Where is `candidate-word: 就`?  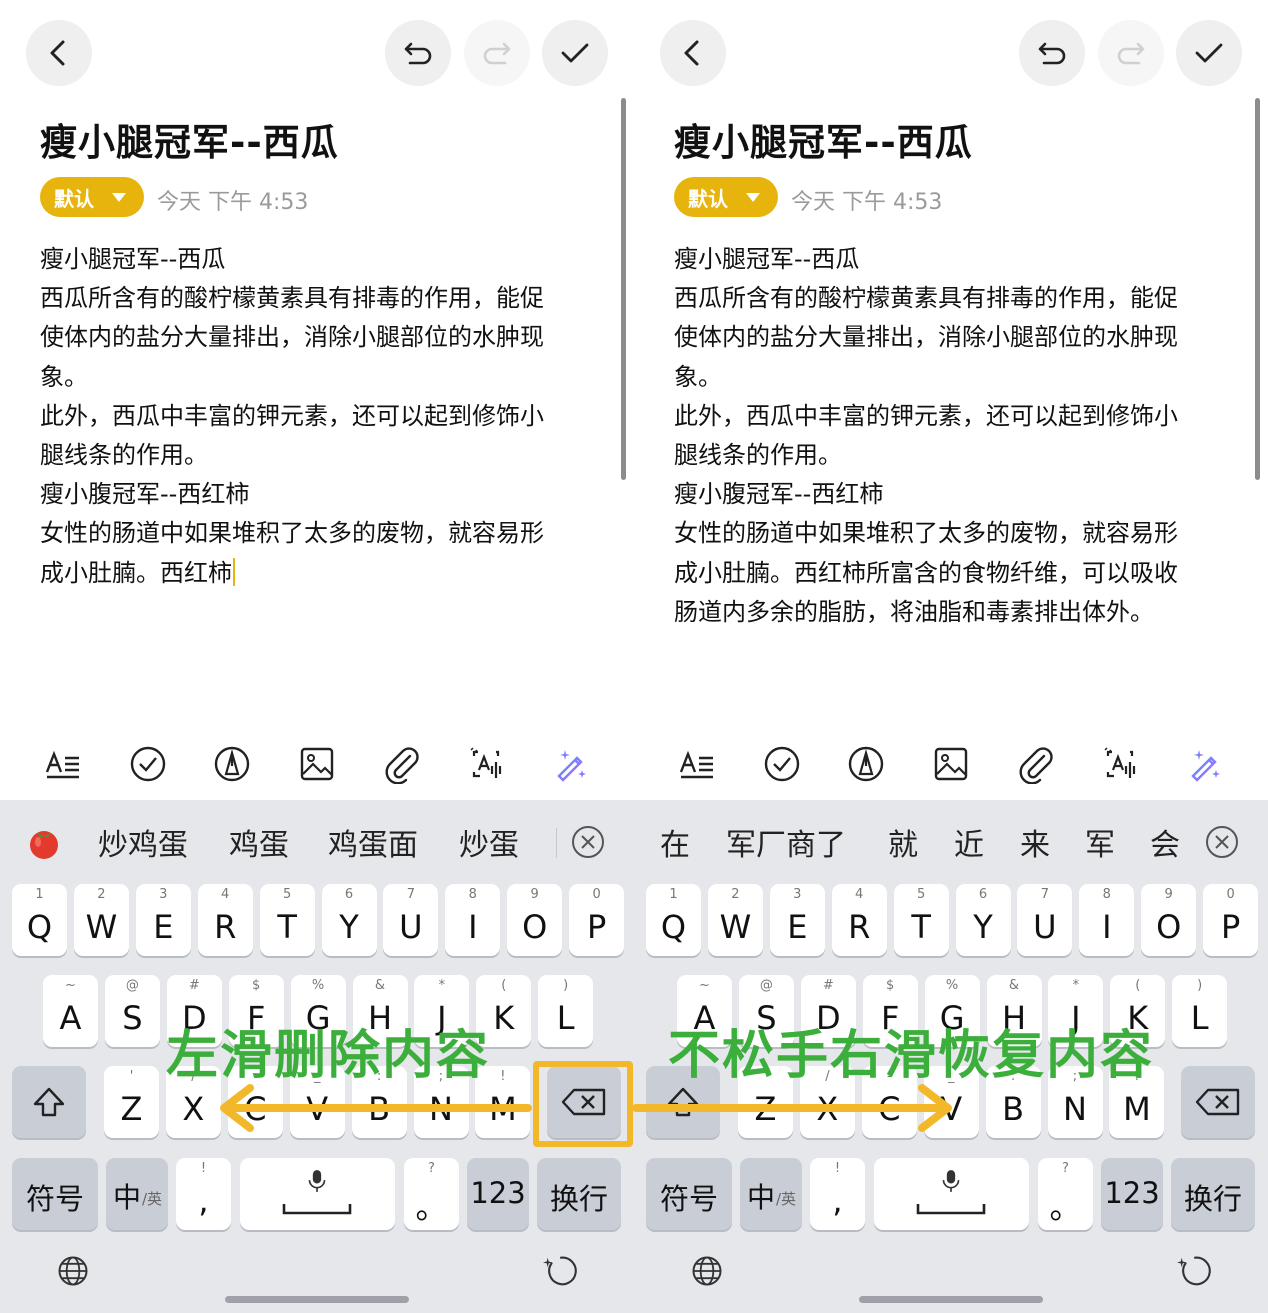 candidate-word: 就 is located at coordinates (903, 842).